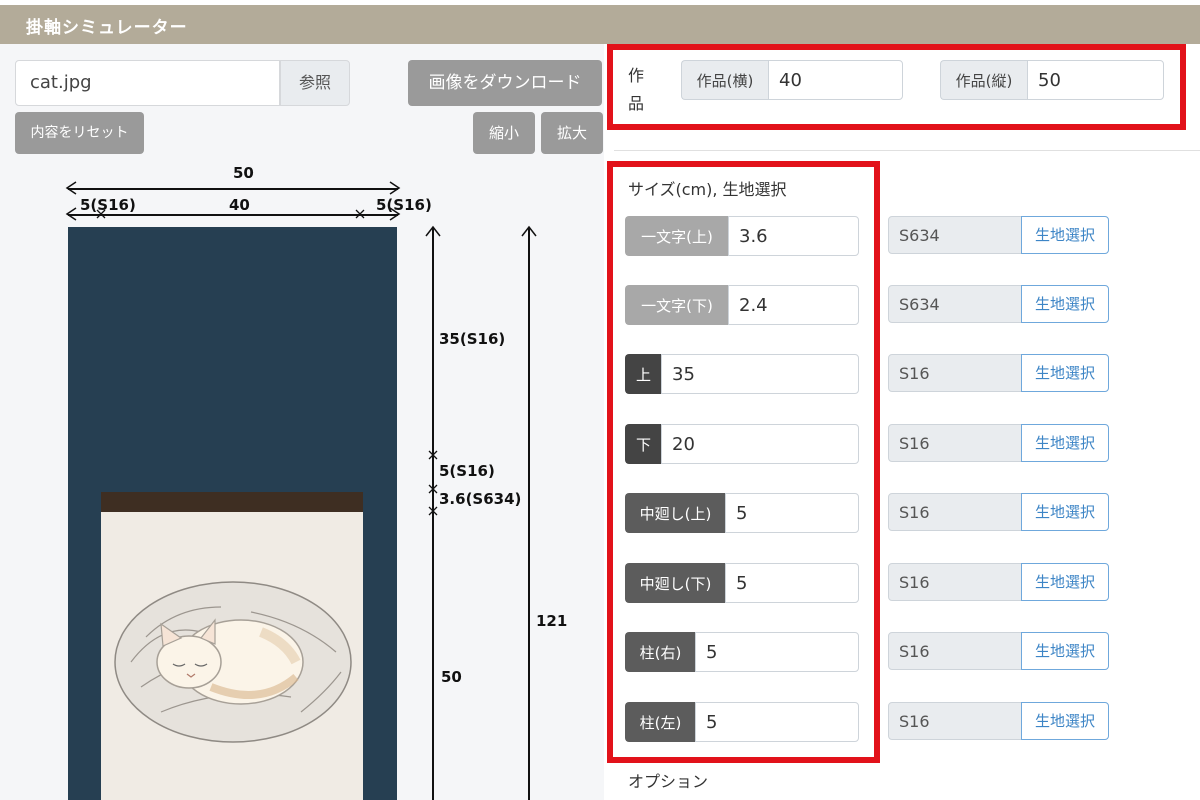  What do you see at coordinates (529, 231) in the screenshot?
I see `total-height-arrow` at bounding box center [529, 231].